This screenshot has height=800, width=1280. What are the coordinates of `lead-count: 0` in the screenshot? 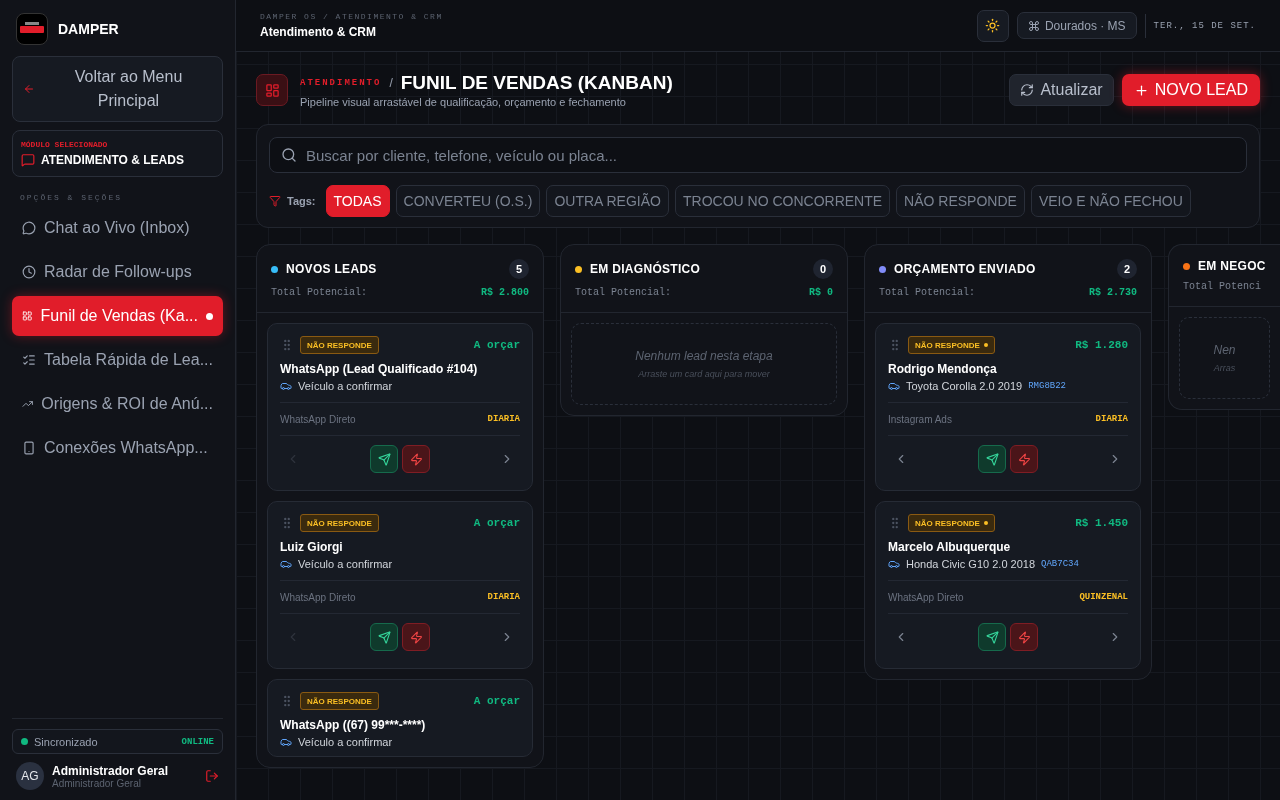 It's located at (823, 269).